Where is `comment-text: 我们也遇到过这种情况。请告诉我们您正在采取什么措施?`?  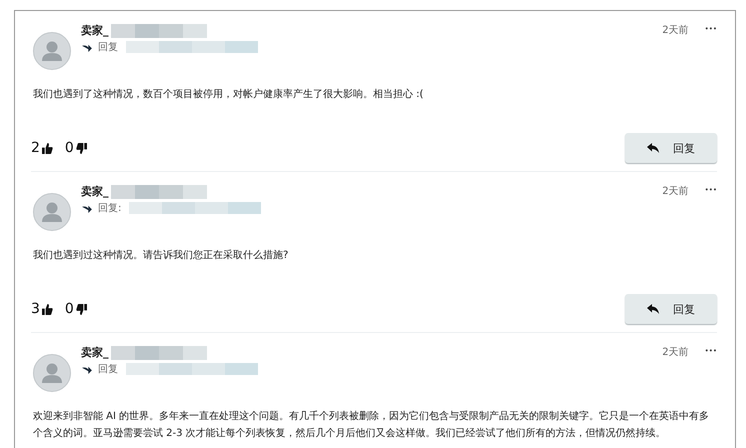 comment-text: 我们也遇到过这种情况。请告诉我们您正在采取什么措施? is located at coordinates (161, 255).